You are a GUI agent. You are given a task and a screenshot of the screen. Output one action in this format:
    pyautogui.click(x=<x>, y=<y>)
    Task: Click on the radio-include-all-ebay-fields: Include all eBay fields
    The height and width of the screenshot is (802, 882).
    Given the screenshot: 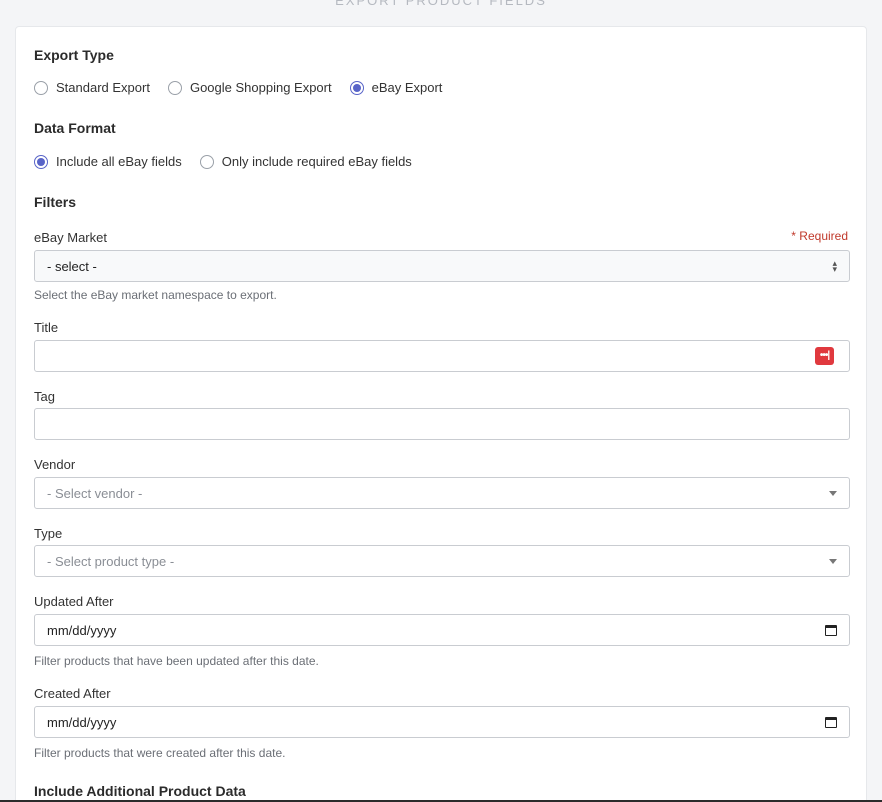 What is the action you would take?
    pyautogui.click(x=108, y=161)
    